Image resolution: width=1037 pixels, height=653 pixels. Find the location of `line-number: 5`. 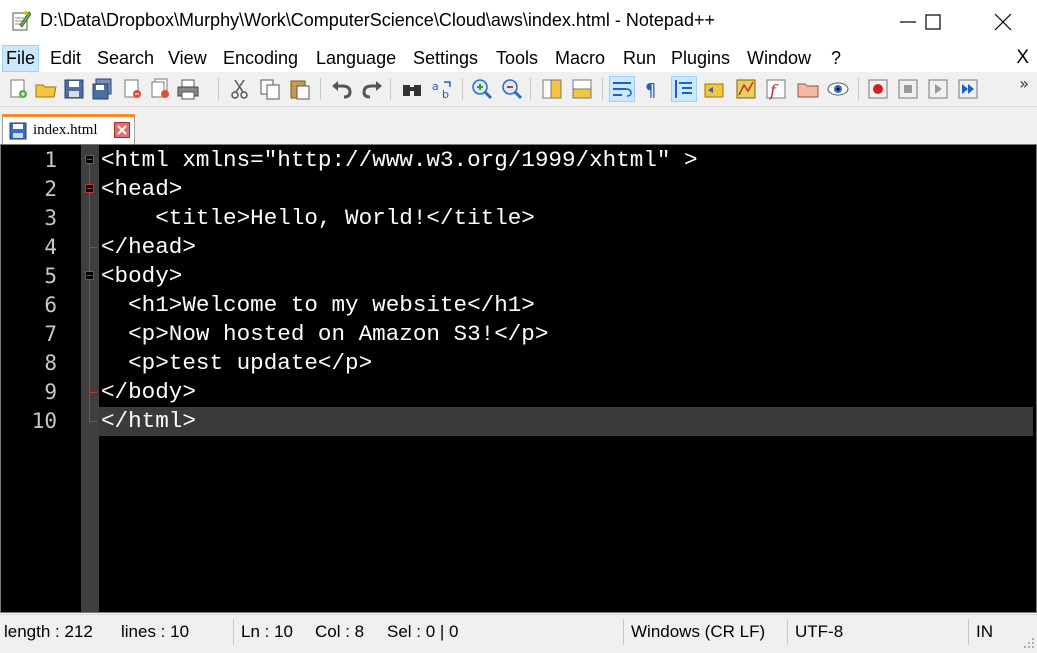

line-number: 5 is located at coordinates (50, 276).